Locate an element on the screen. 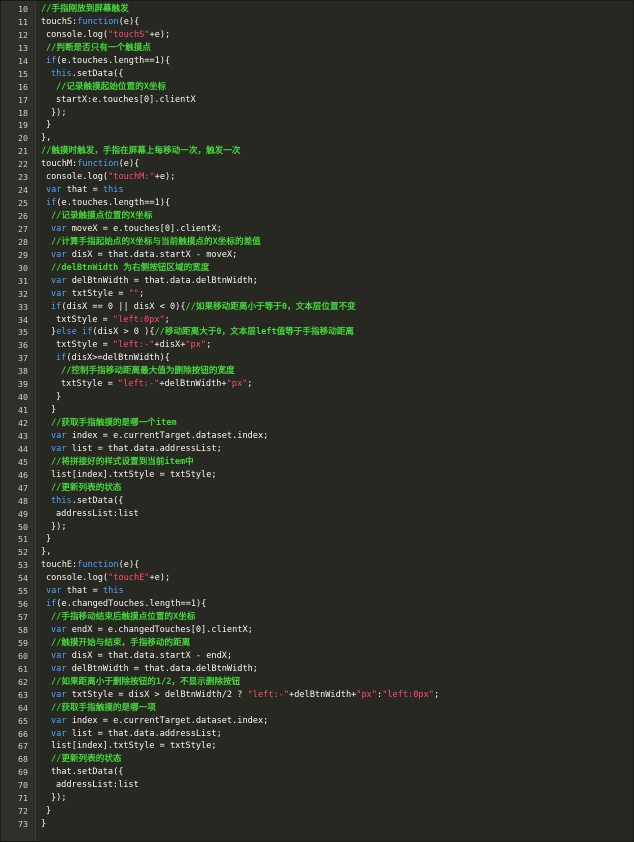 This screenshot has height=842, width=634. code-line: 23 console.log("touchM:"+e); is located at coordinates (317, 177).